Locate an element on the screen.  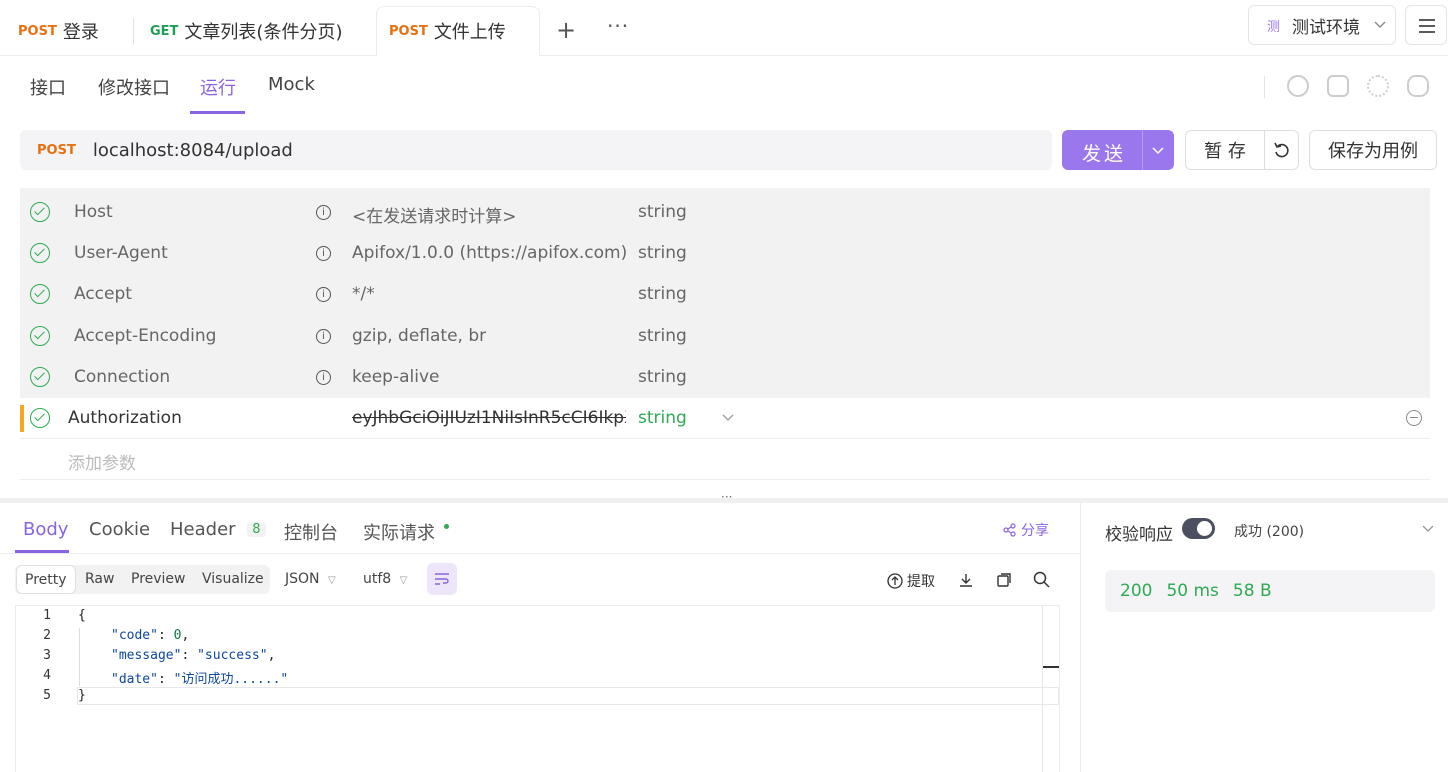
save-draft-button: 暂 存 is located at coordinates (1225, 150).